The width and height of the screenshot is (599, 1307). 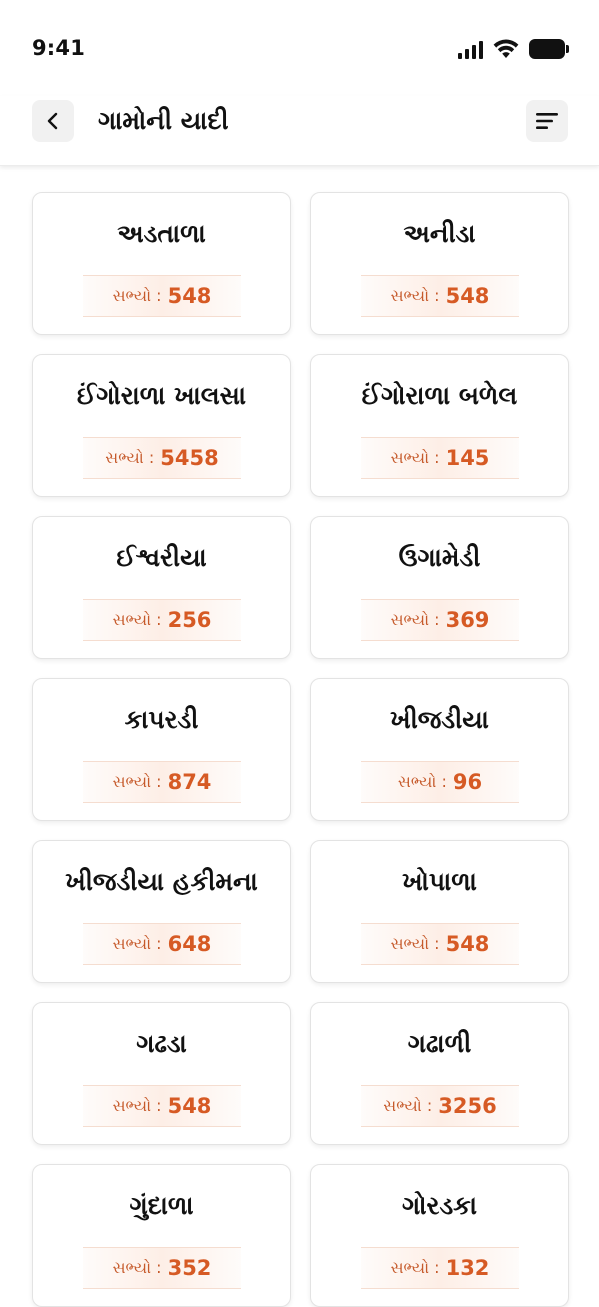 What do you see at coordinates (163, 120) in the screenshot?
I see `page-title: ગામોની યાદી` at bounding box center [163, 120].